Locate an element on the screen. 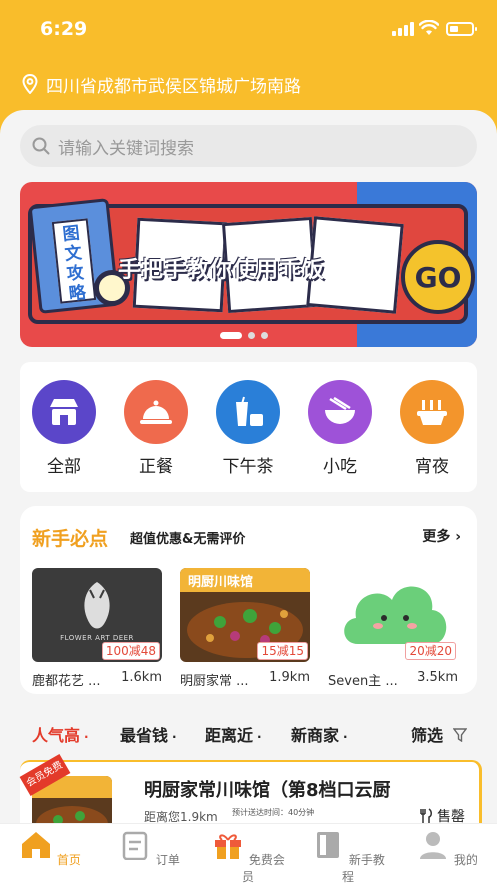 The image size is (497, 883). category-grid: 全部 正餐 下午茶 小吃 宵夜 is located at coordinates (248, 427).